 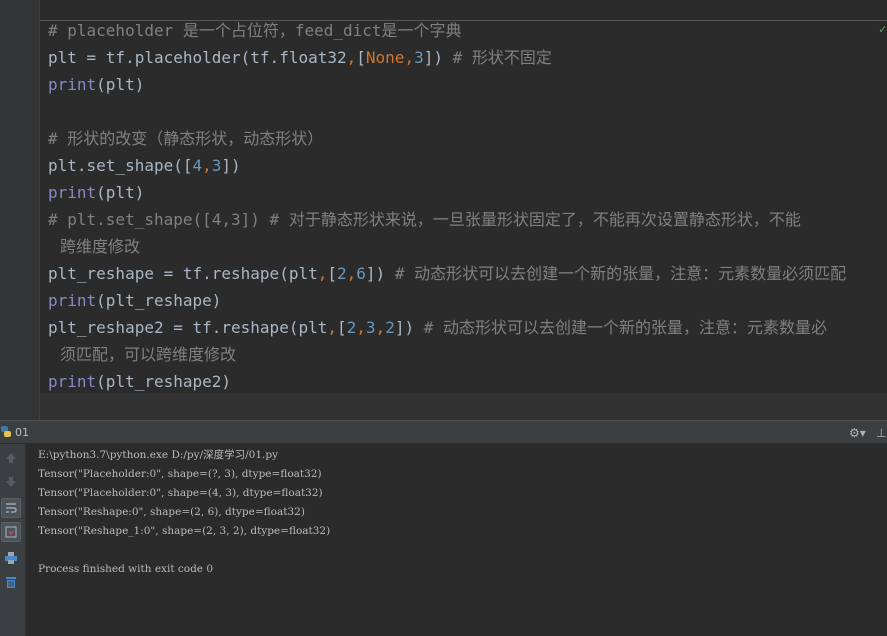 I want to click on code-line: 须匹配，可以跨维度修改, so click(x=465, y=354).